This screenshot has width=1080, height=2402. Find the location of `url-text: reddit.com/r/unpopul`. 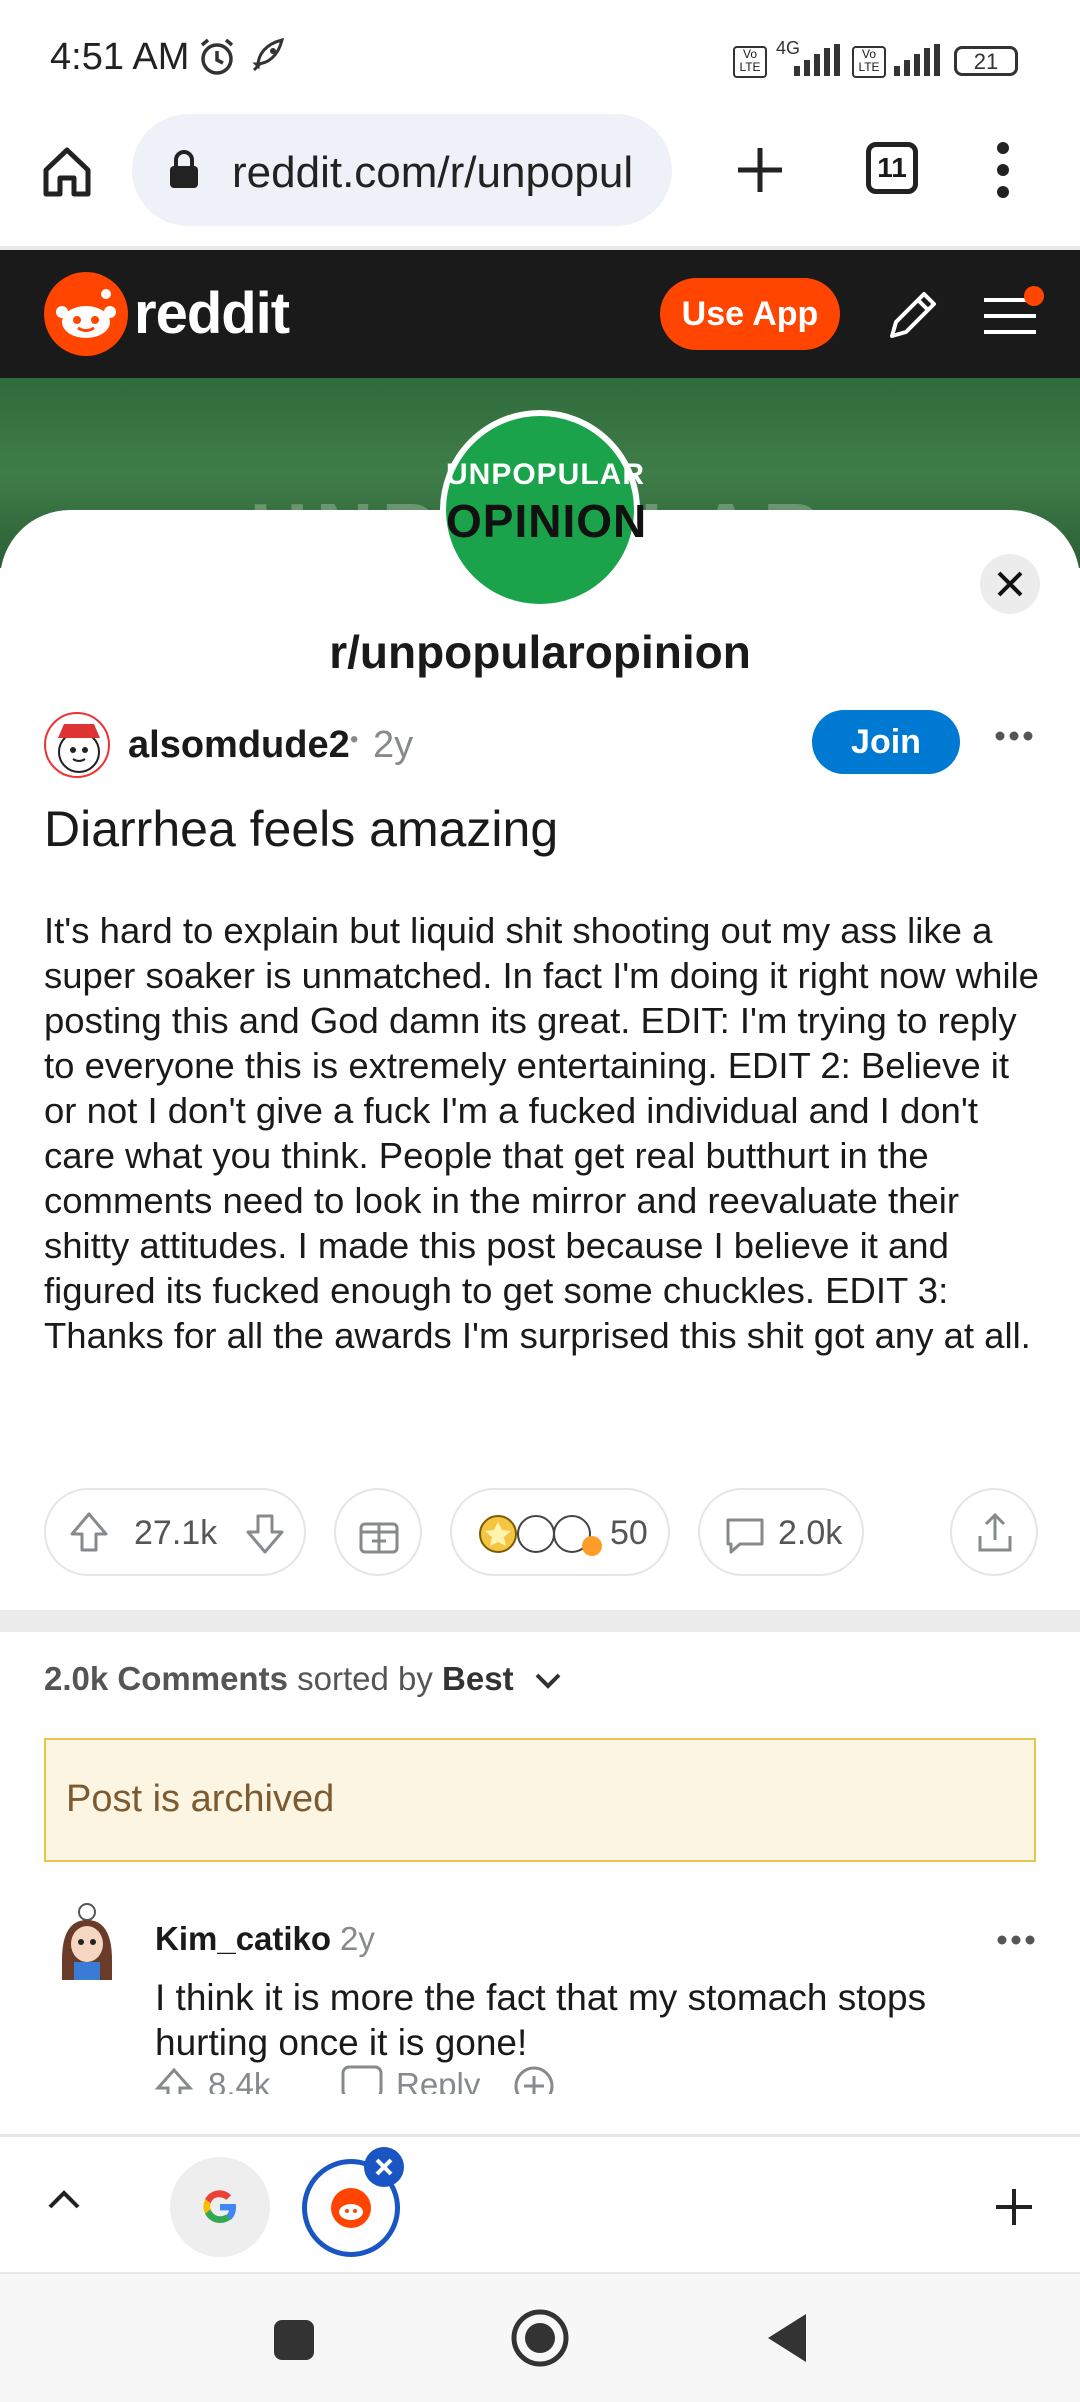

url-text: reddit.com/r/unpopul is located at coordinates (447, 173).